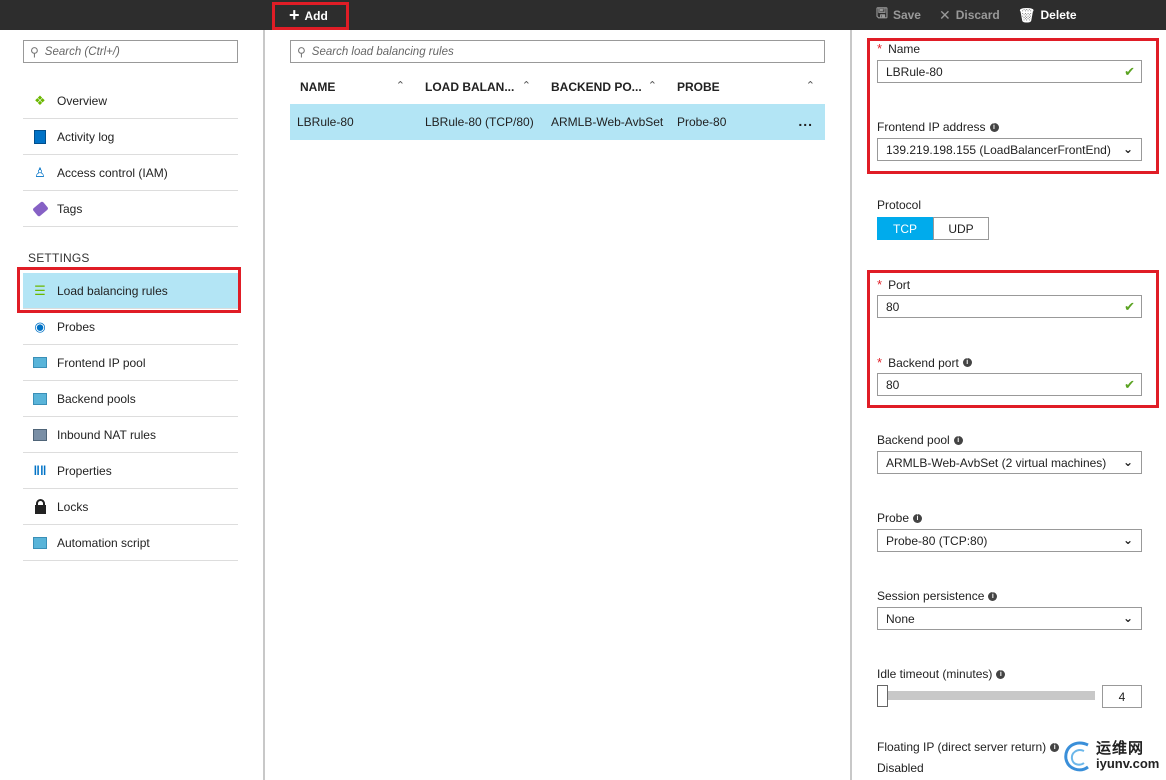  Describe the element at coordinates (40, 543) in the screenshot. I see `script-icon` at that location.